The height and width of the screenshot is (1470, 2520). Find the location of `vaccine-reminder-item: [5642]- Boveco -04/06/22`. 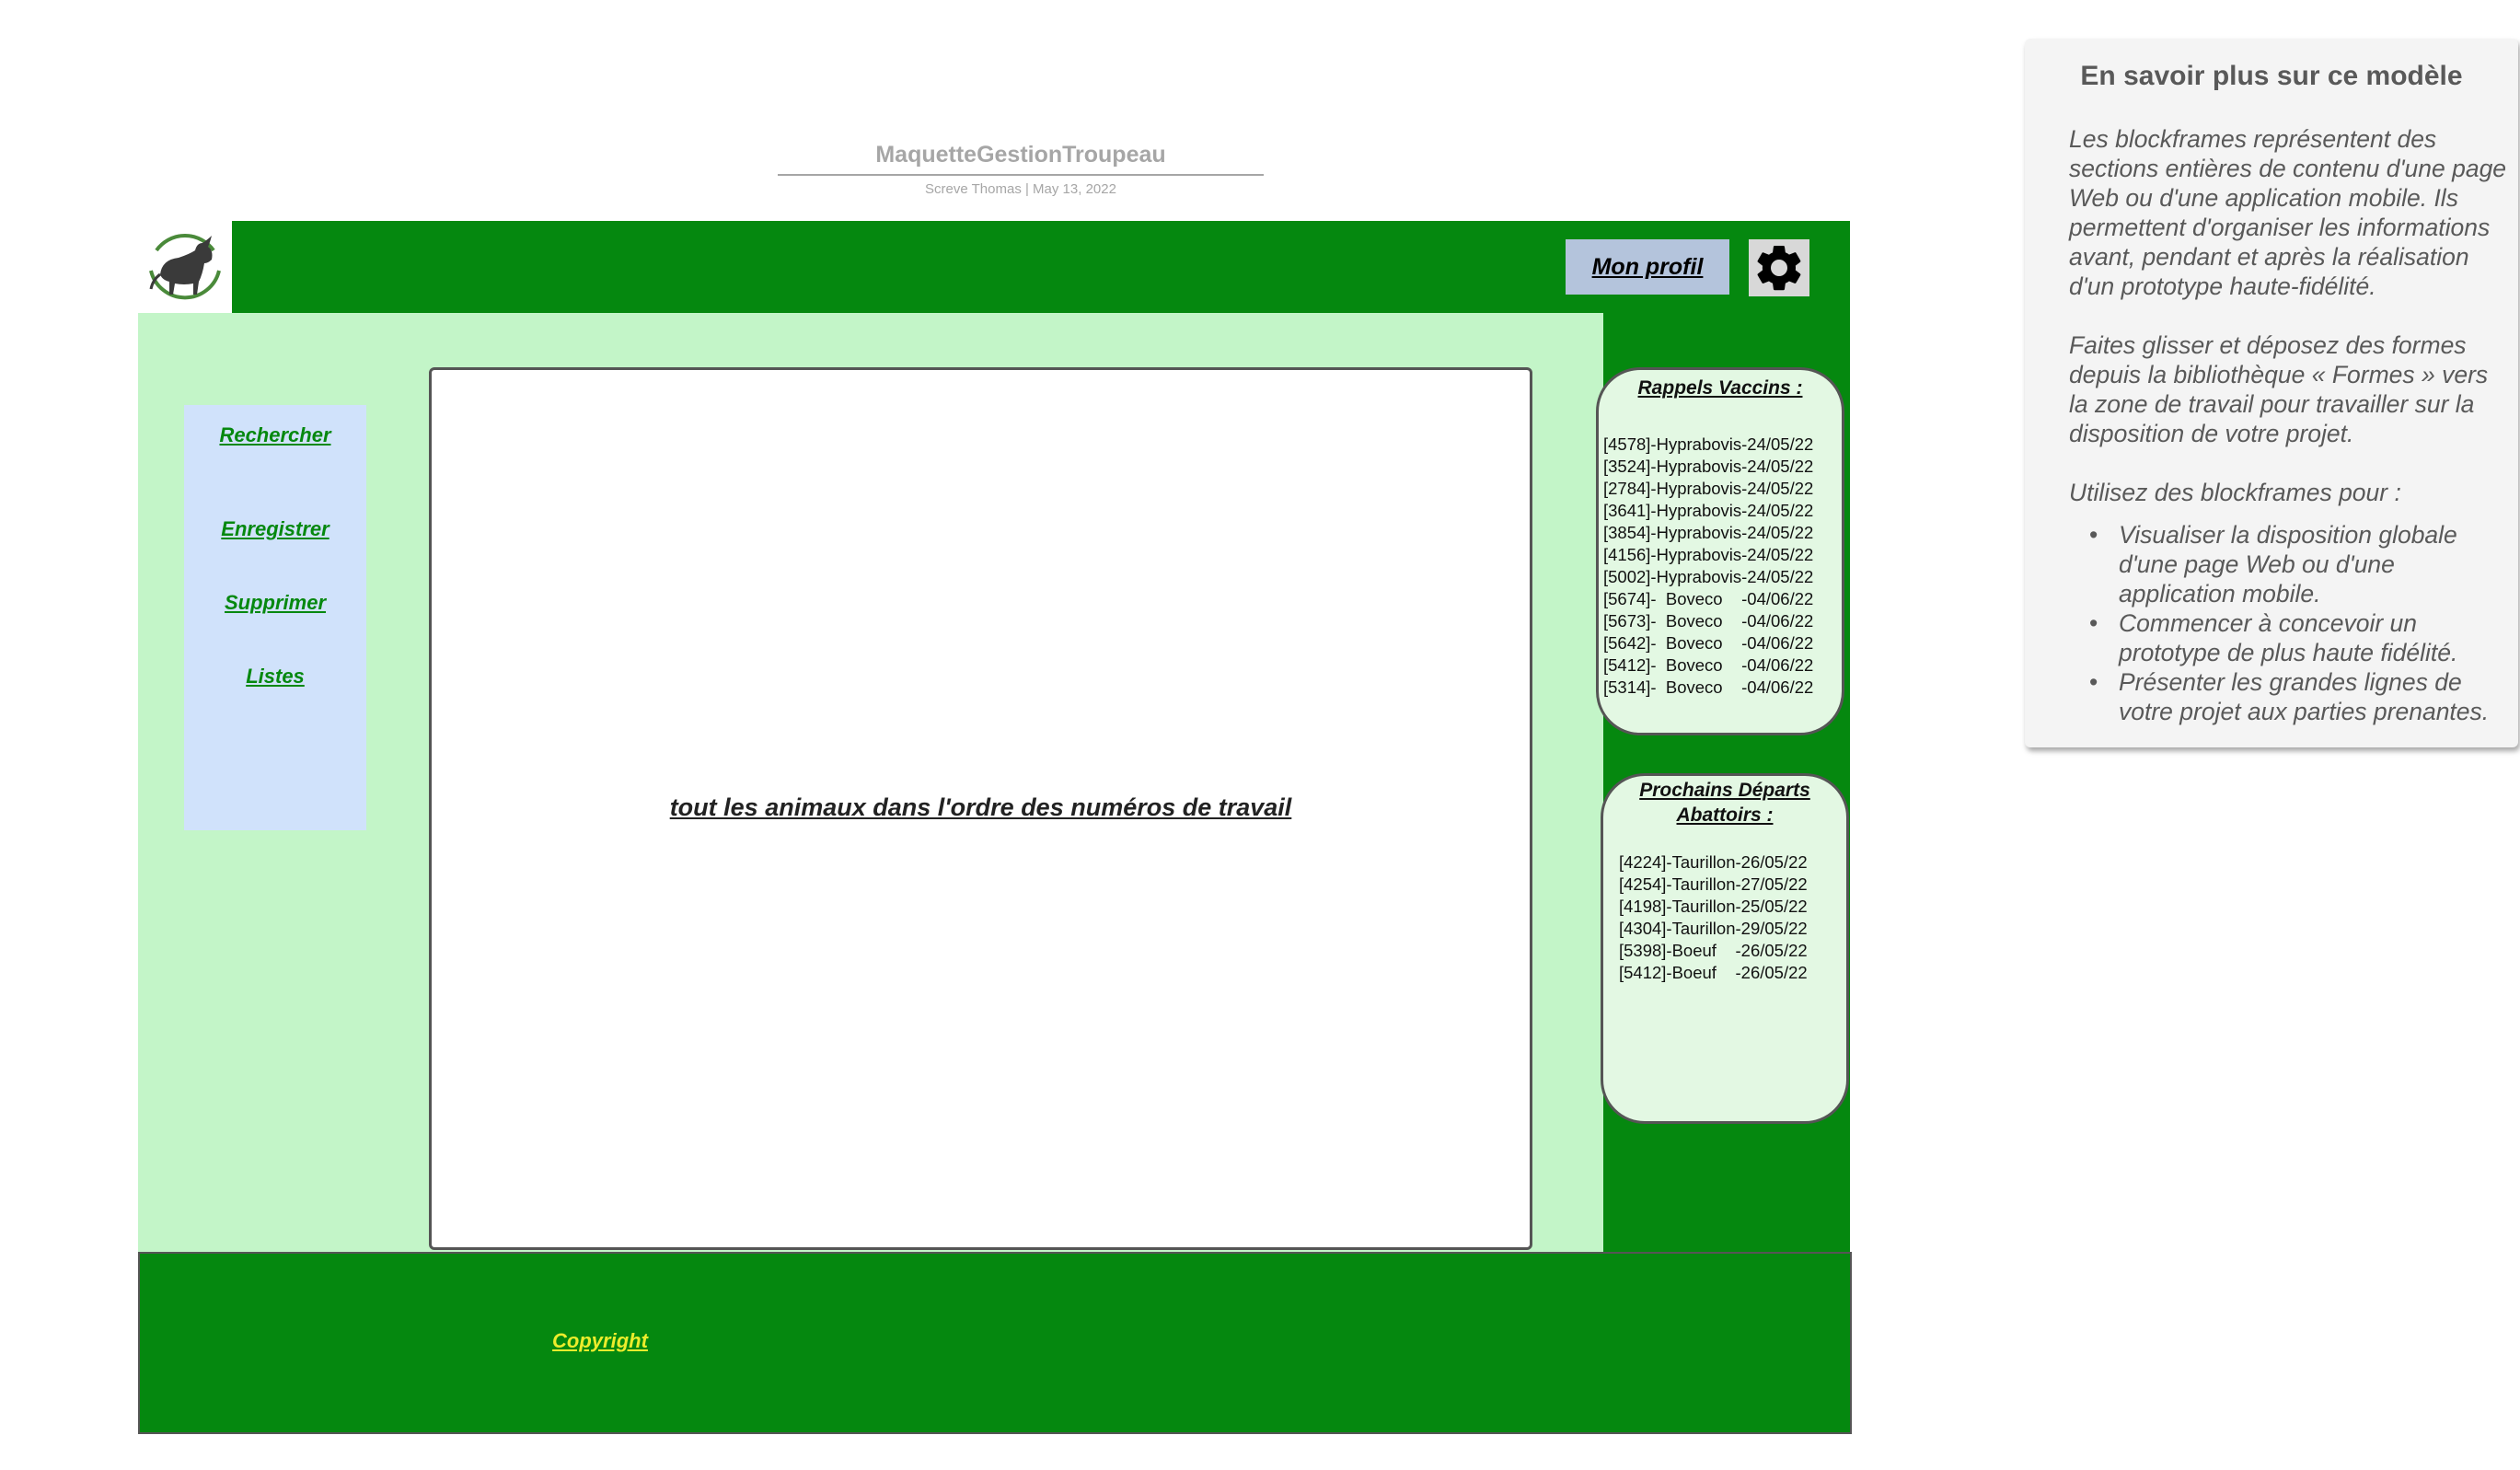

vaccine-reminder-item: [5642]- Boveco -04/06/22 is located at coordinates (1708, 643).